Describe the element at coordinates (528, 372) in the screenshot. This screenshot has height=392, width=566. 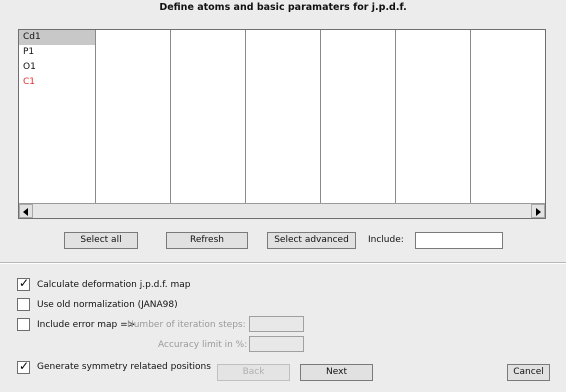
I see `cancel-button: Cancel` at that location.